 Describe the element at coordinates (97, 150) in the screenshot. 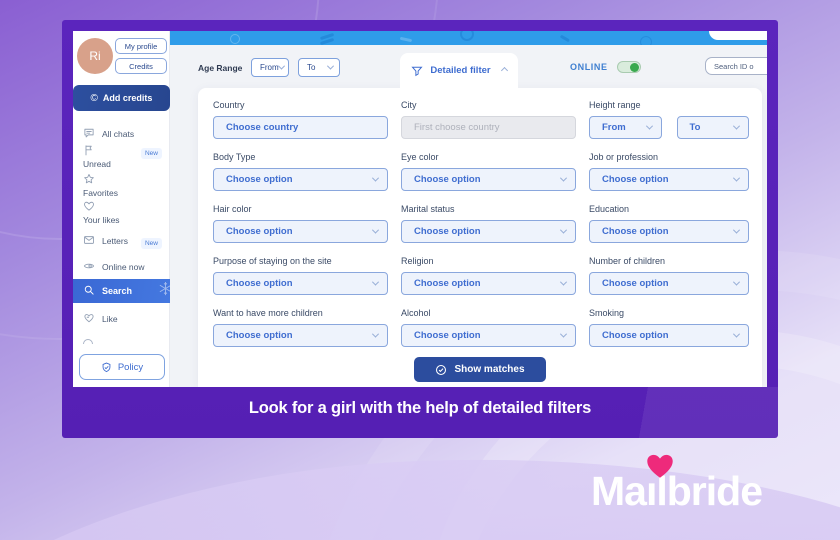

I see `flag-icon` at that location.